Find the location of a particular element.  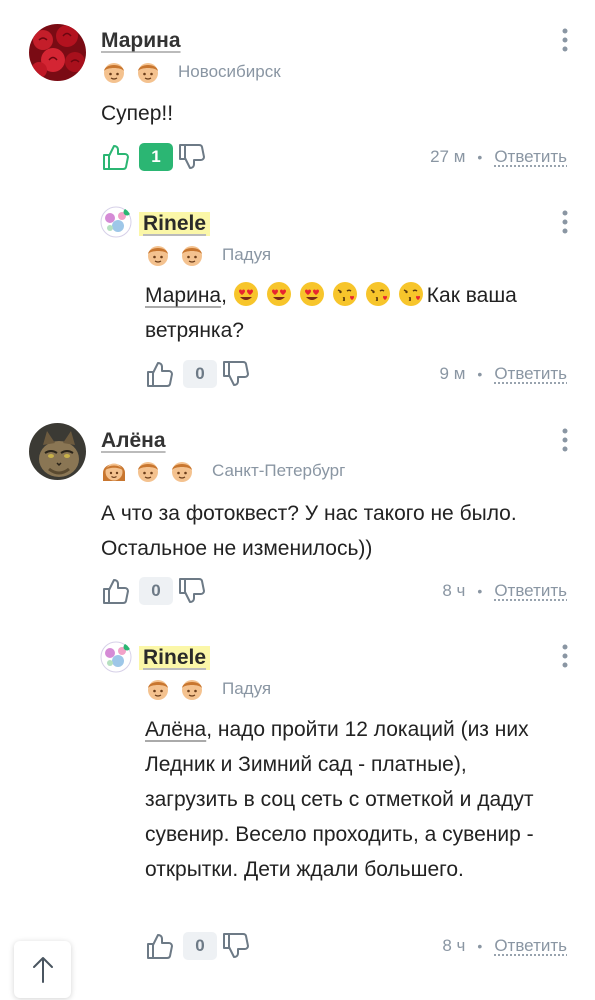

scroll-to-top-button is located at coordinates (42, 969).